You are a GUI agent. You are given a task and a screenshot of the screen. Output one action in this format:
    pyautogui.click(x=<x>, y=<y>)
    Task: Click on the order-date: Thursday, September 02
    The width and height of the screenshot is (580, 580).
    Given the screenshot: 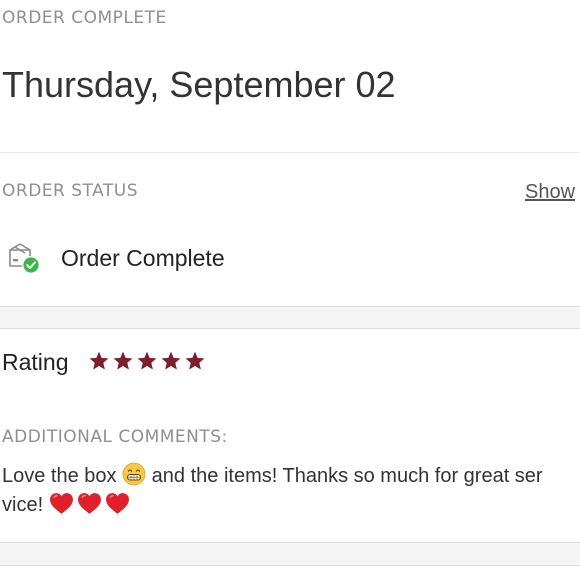 What is the action you would take?
    pyautogui.click(x=199, y=84)
    